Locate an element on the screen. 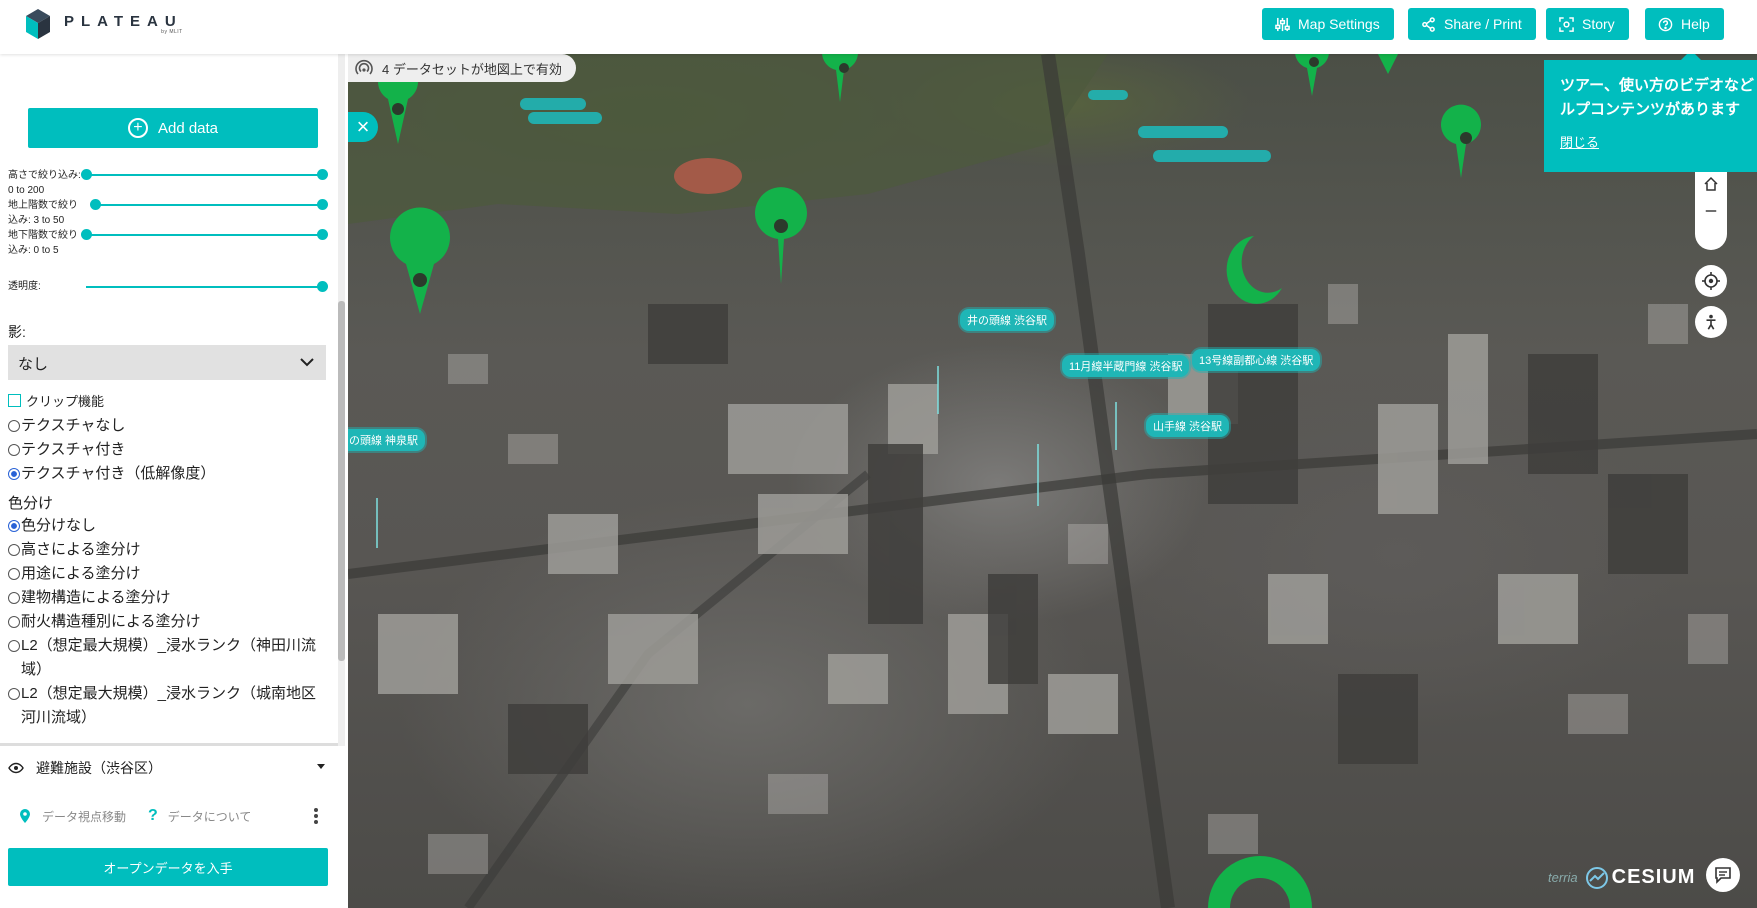  map-settings-button: Map Settings is located at coordinates (1328, 24).